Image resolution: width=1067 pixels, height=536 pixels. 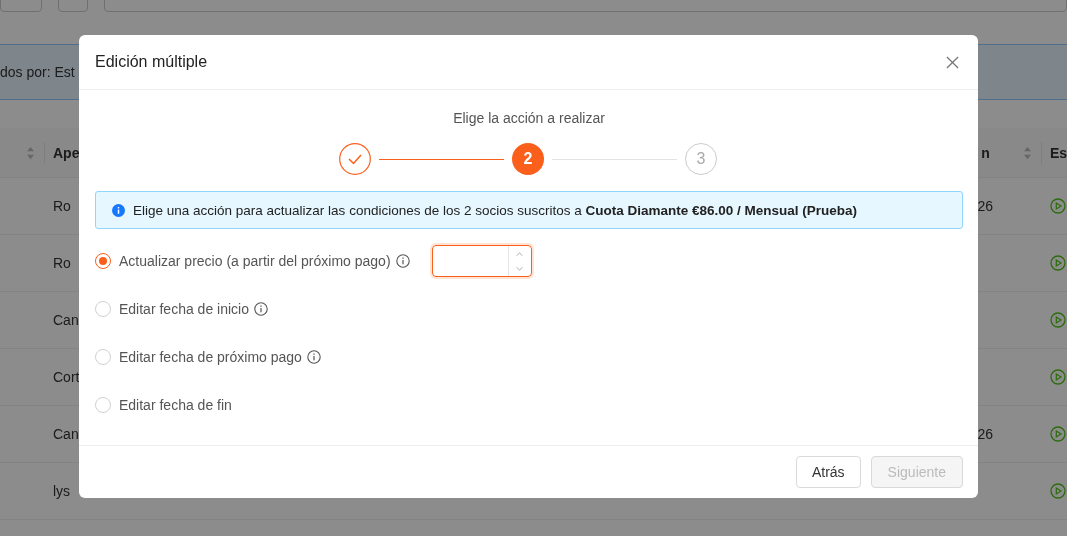 What do you see at coordinates (66, 152) in the screenshot?
I see `column-header: Ape` at bounding box center [66, 152].